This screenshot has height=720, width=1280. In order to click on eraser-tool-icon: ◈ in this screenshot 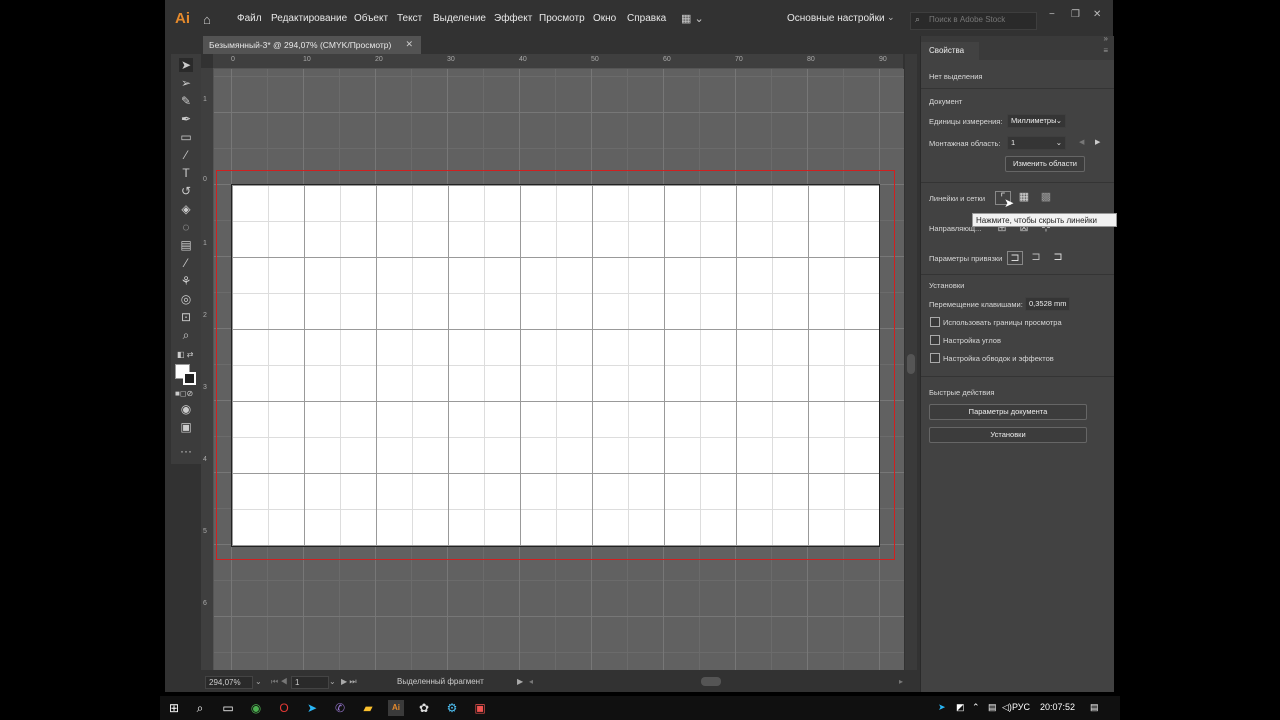, I will do `click(186, 209)`.